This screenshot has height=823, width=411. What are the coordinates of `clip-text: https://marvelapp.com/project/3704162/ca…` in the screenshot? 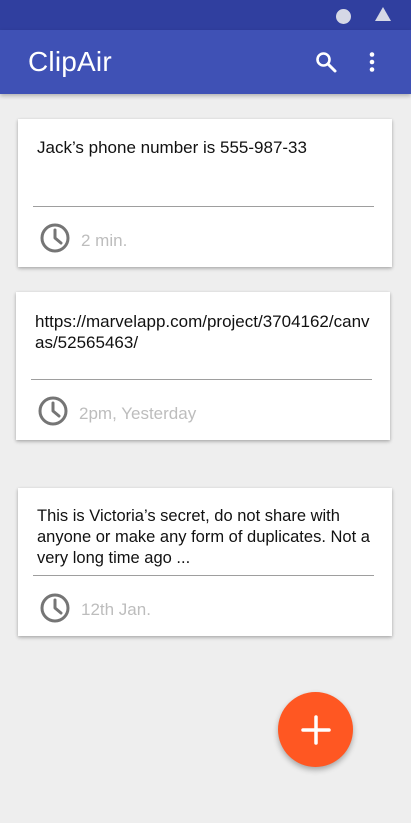 It's located at (202, 332).